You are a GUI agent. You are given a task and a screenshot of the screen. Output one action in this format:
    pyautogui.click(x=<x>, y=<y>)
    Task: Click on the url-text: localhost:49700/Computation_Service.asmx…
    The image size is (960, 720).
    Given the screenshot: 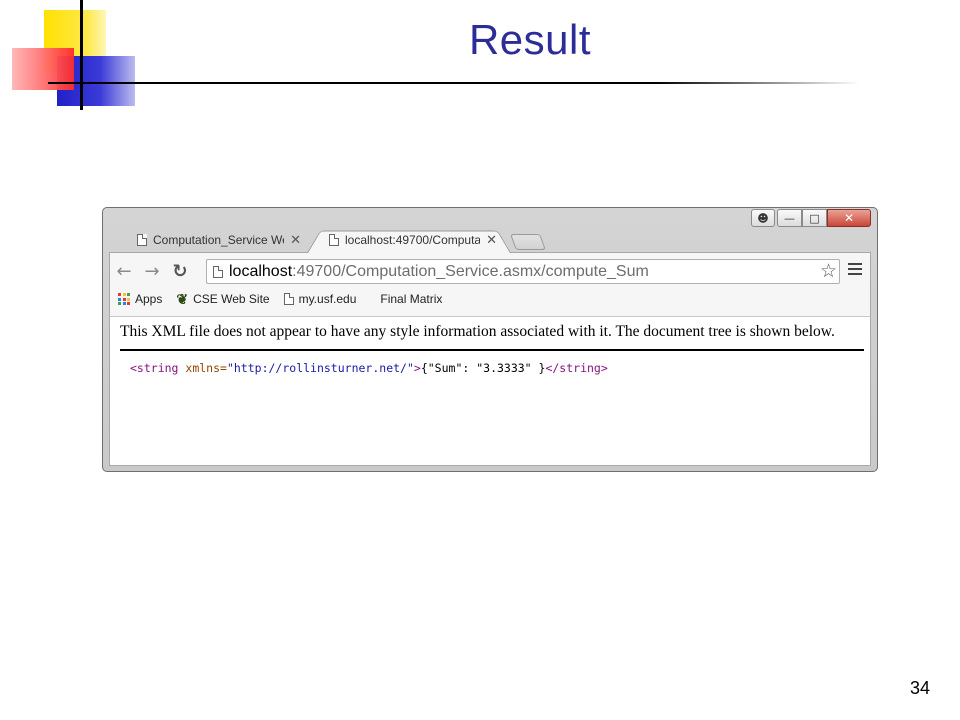 What is the action you would take?
    pyautogui.click(x=439, y=272)
    